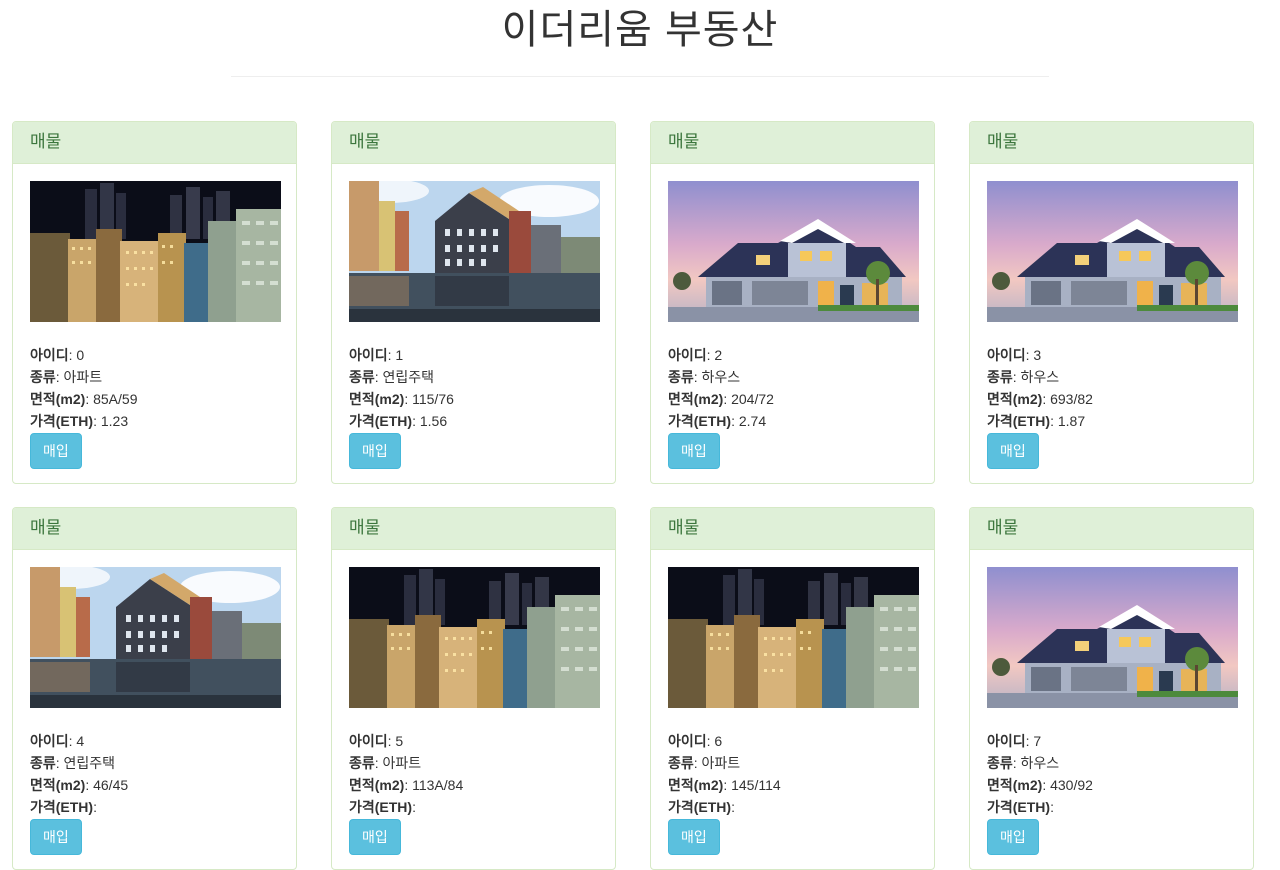 The image size is (1280, 870). What do you see at coordinates (718, 741) in the screenshot?
I see `id-value: 6` at bounding box center [718, 741].